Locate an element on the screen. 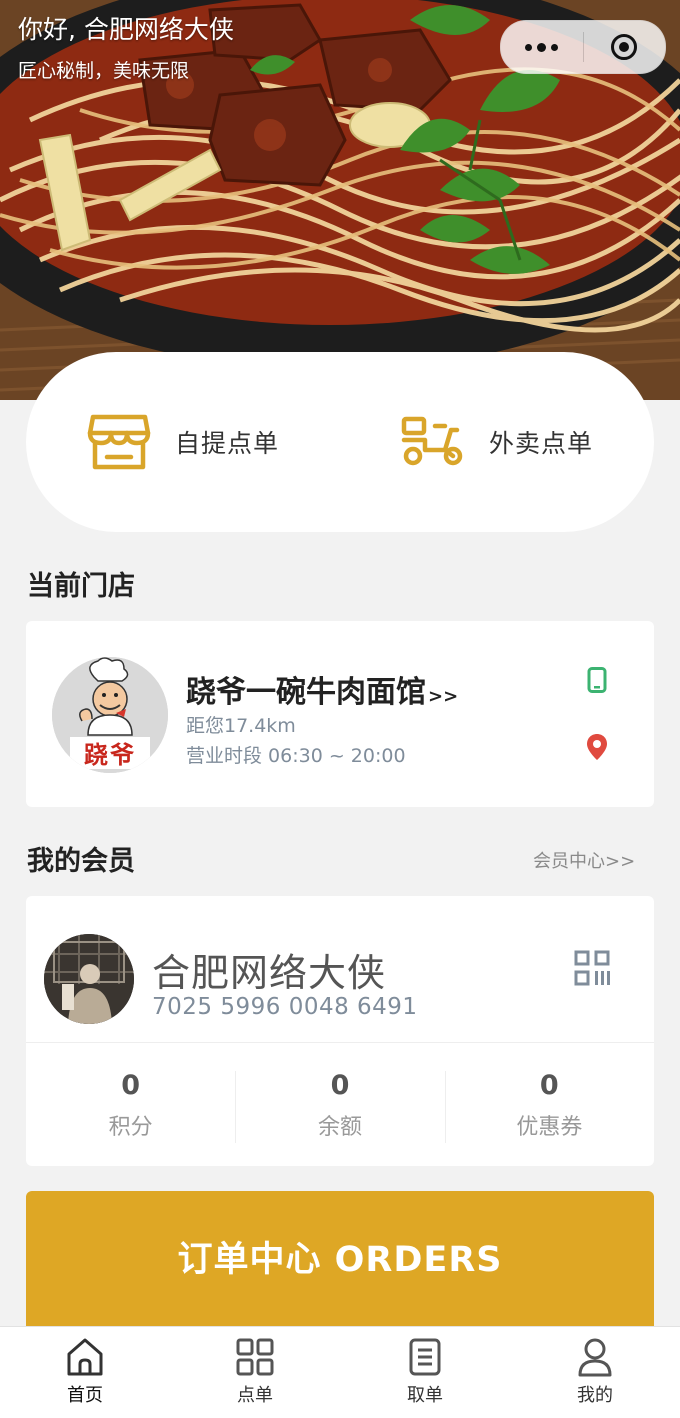  order-center-button: 订单中心 ORDERS is located at coordinates (340, 1261).